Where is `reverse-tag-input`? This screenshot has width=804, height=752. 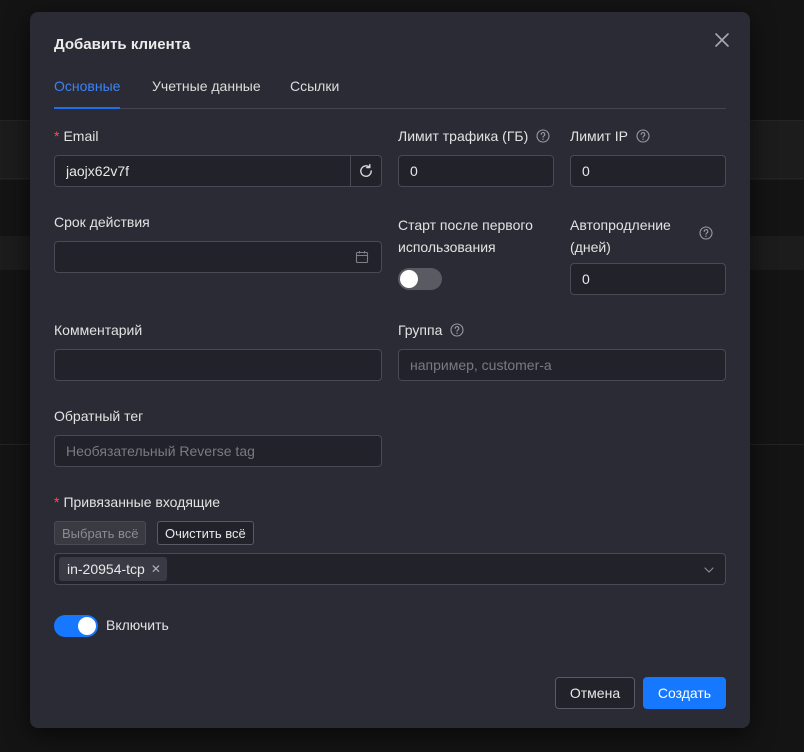
reverse-tag-input is located at coordinates (218, 451).